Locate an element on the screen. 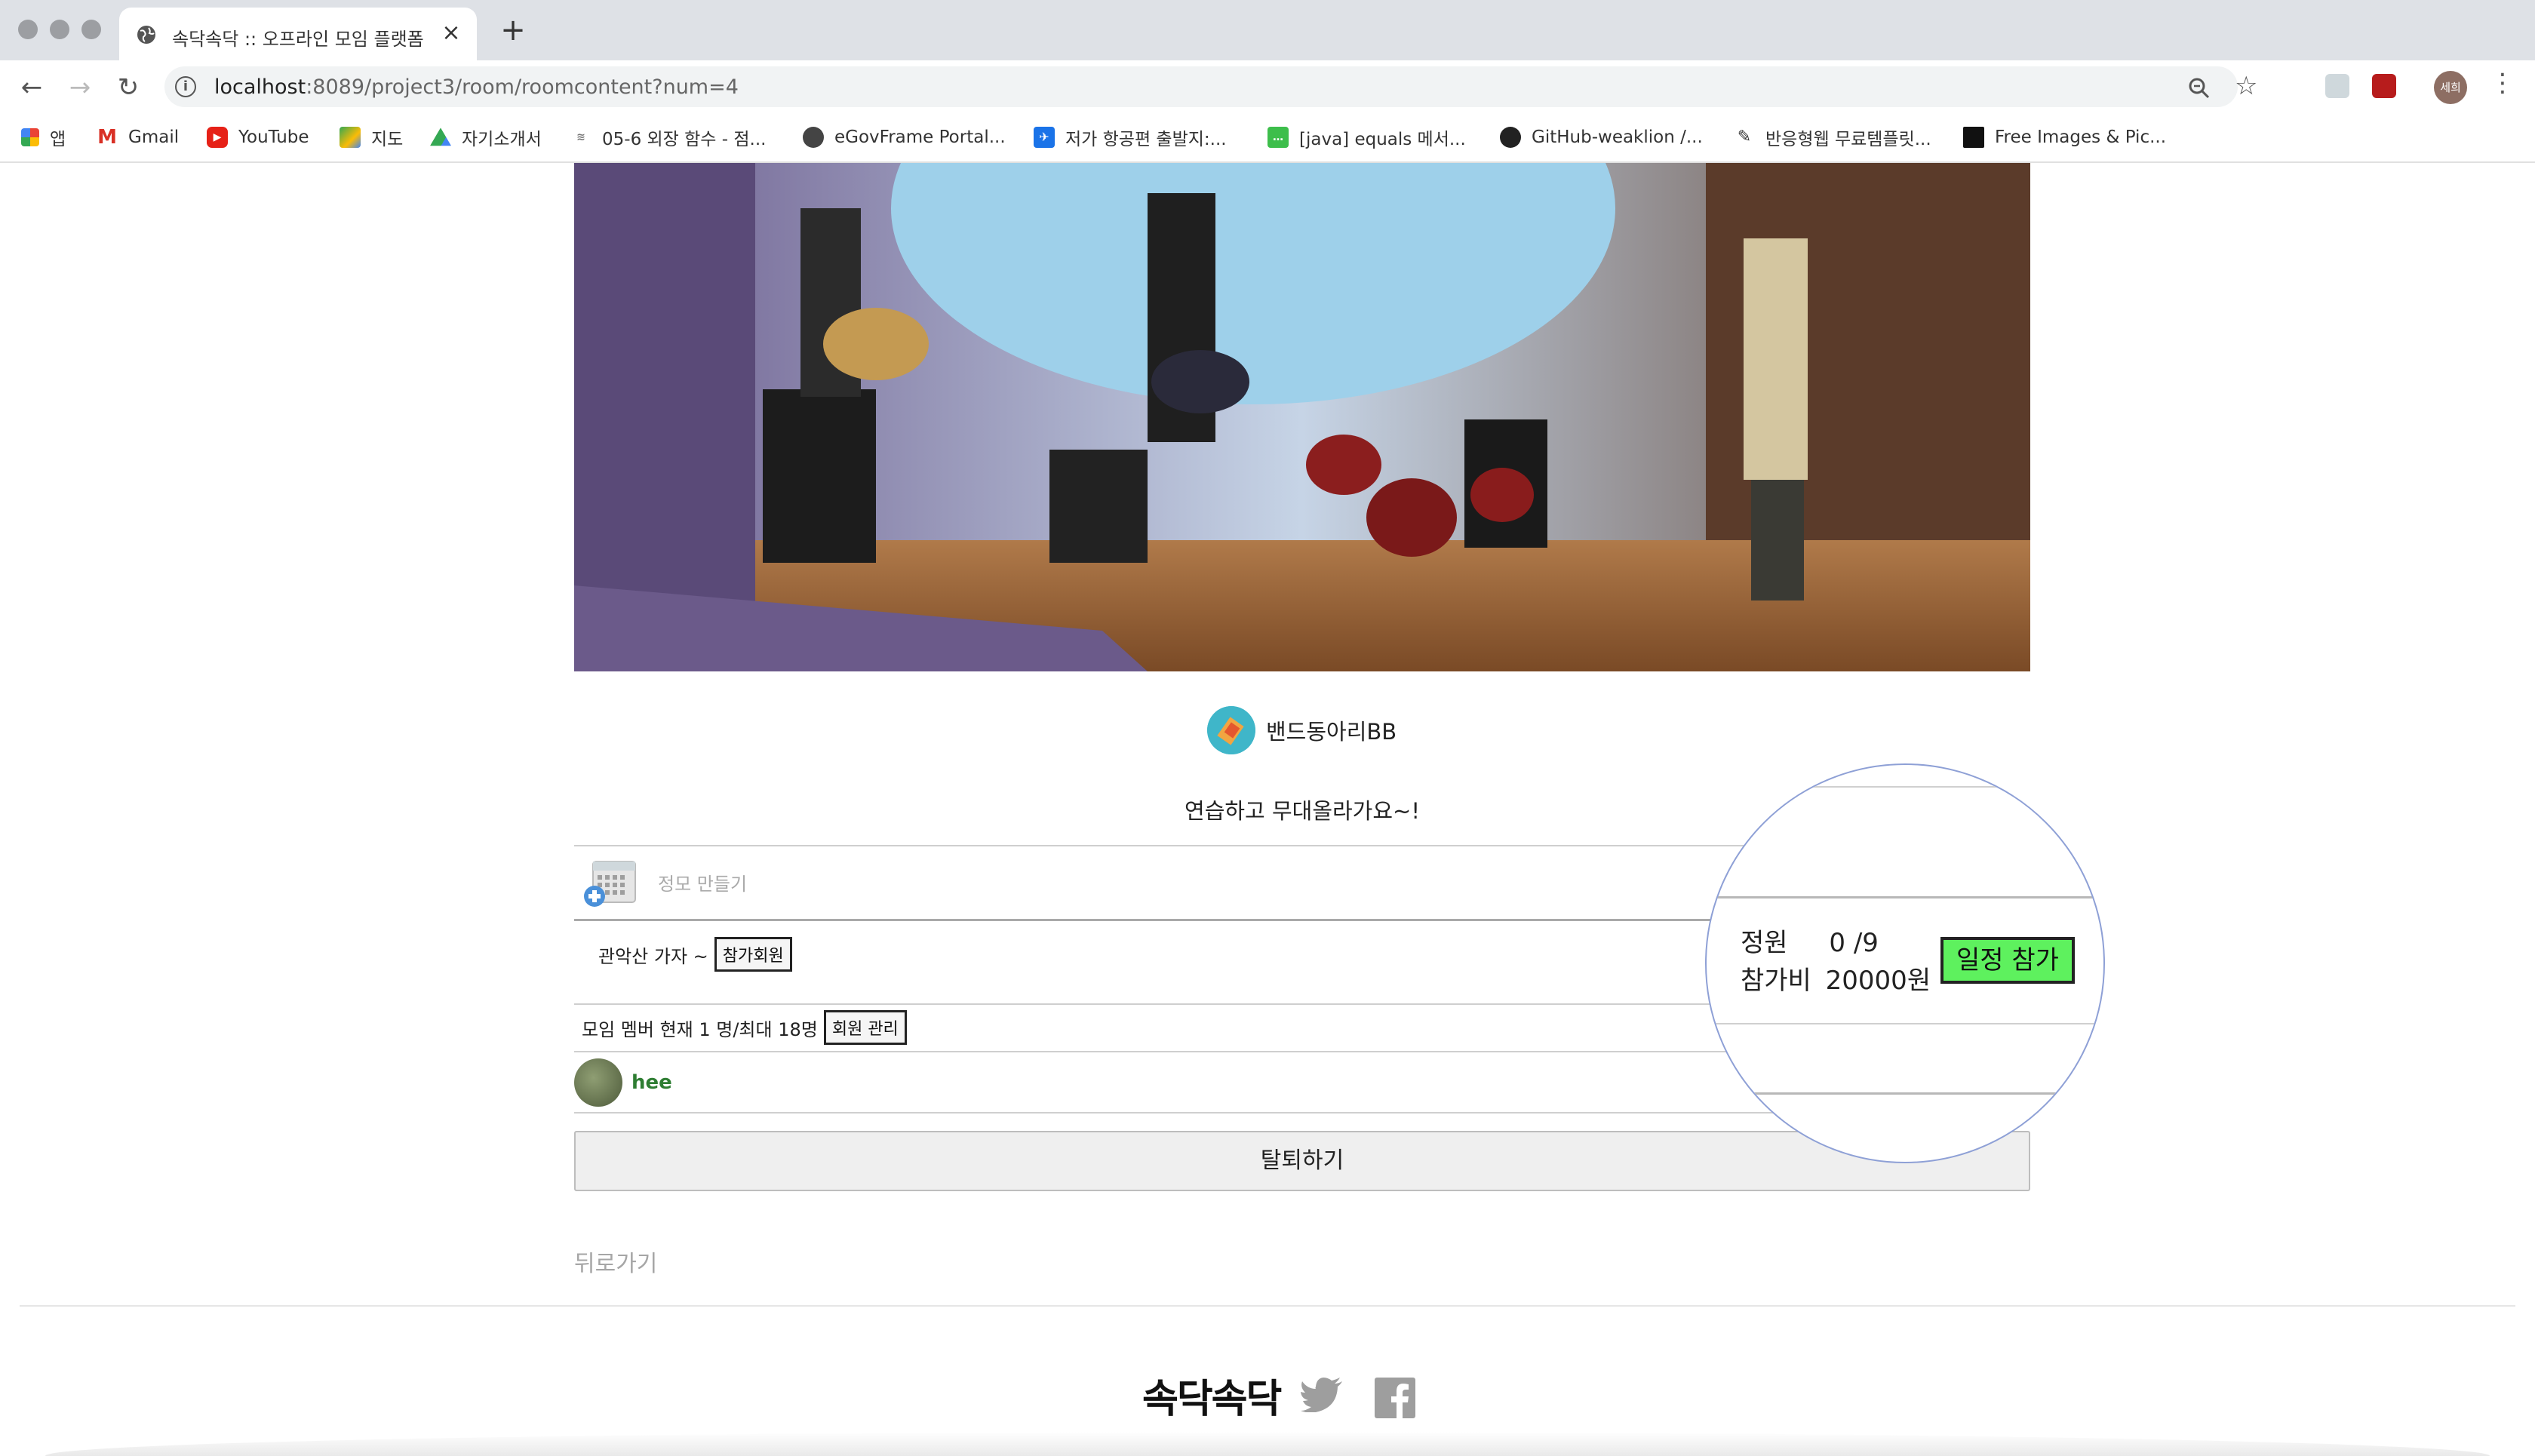 This screenshot has width=2535, height=1456. club-logo-icon is located at coordinates (1231, 730).